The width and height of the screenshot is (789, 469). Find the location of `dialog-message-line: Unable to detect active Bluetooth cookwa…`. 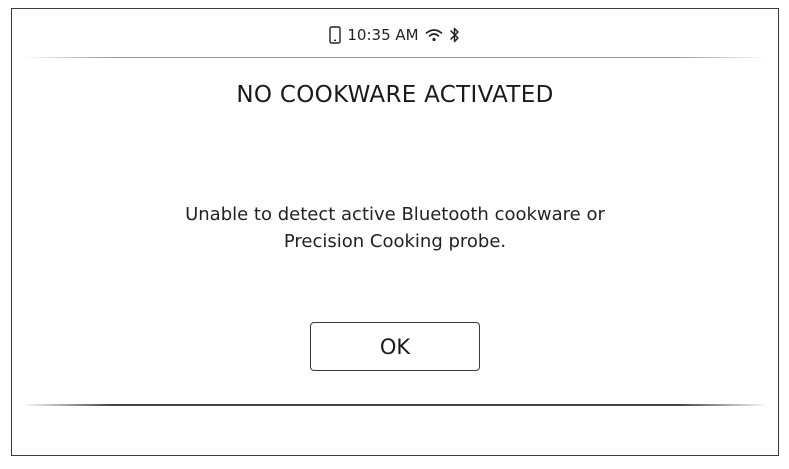

dialog-message-line: Unable to detect active Bluetooth cookwa… is located at coordinates (395, 214).